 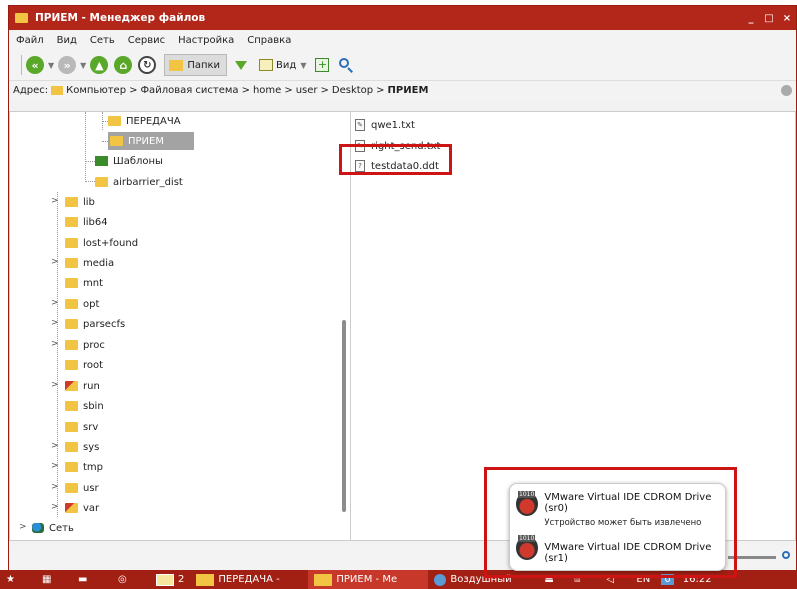 What do you see at coordinates (151, 141) in the screenshot?
I see `tree-item-priem: ПРИЕМ` at bounding box center [151, 141].